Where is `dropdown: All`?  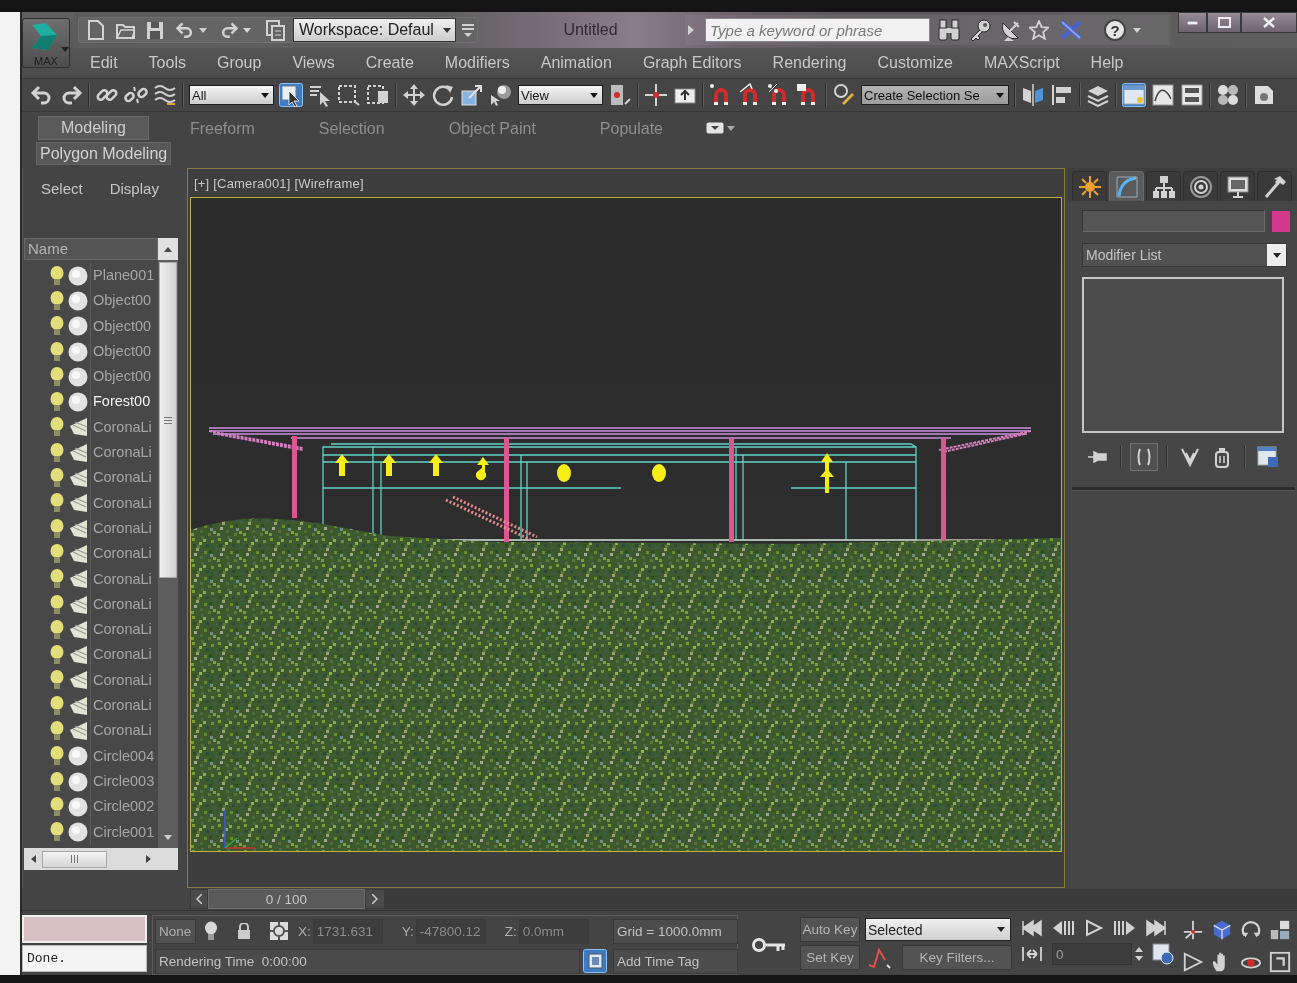 dropdown: All is located at coordinates (231, 95).